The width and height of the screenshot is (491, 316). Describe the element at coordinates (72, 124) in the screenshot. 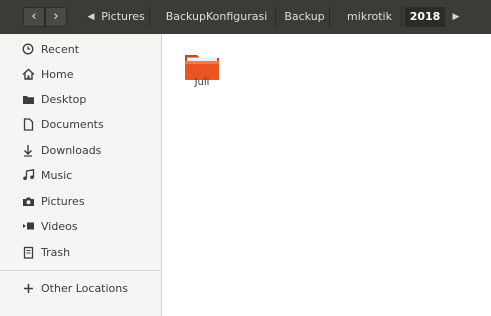

I see `sidebar-item-label: Documents` at that location.